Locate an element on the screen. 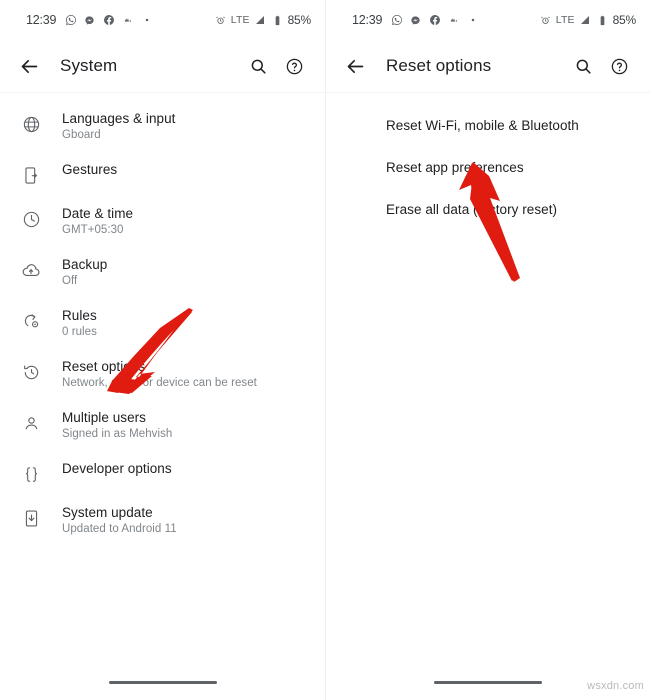  setting-row-gestures: Gestures is located at coordinates (162, 174).